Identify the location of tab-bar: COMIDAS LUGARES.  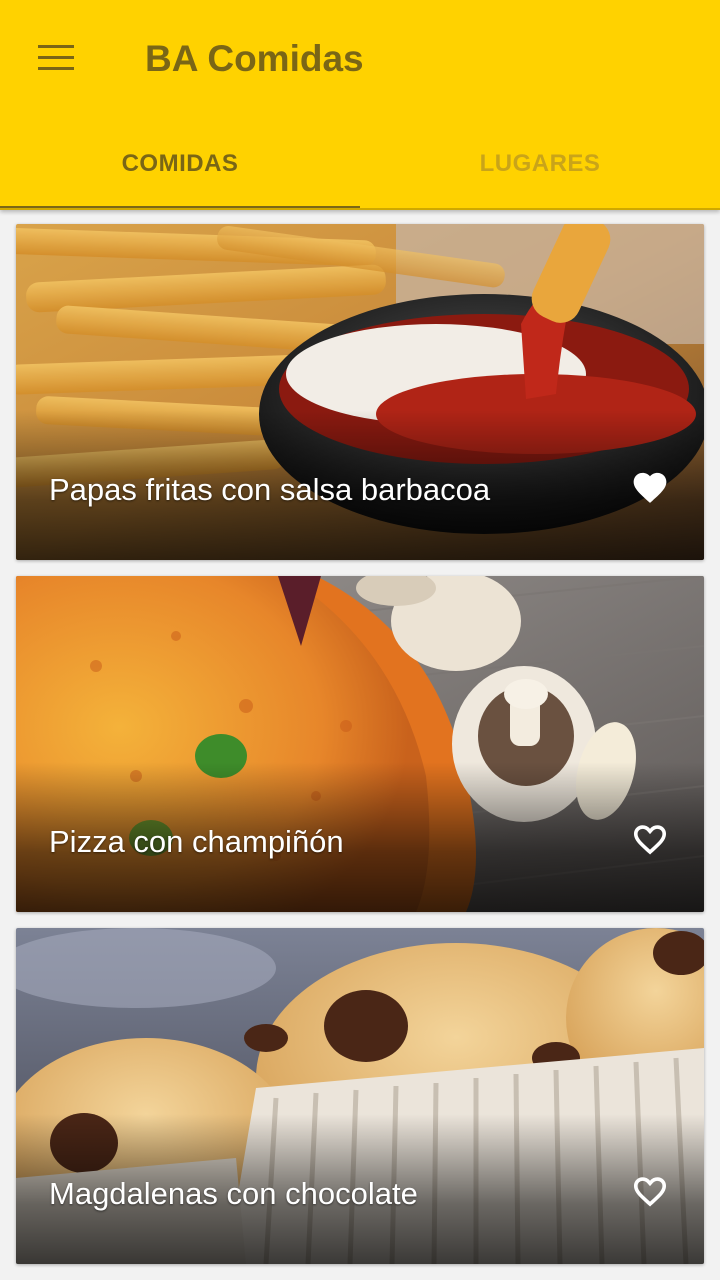
(360, 164).